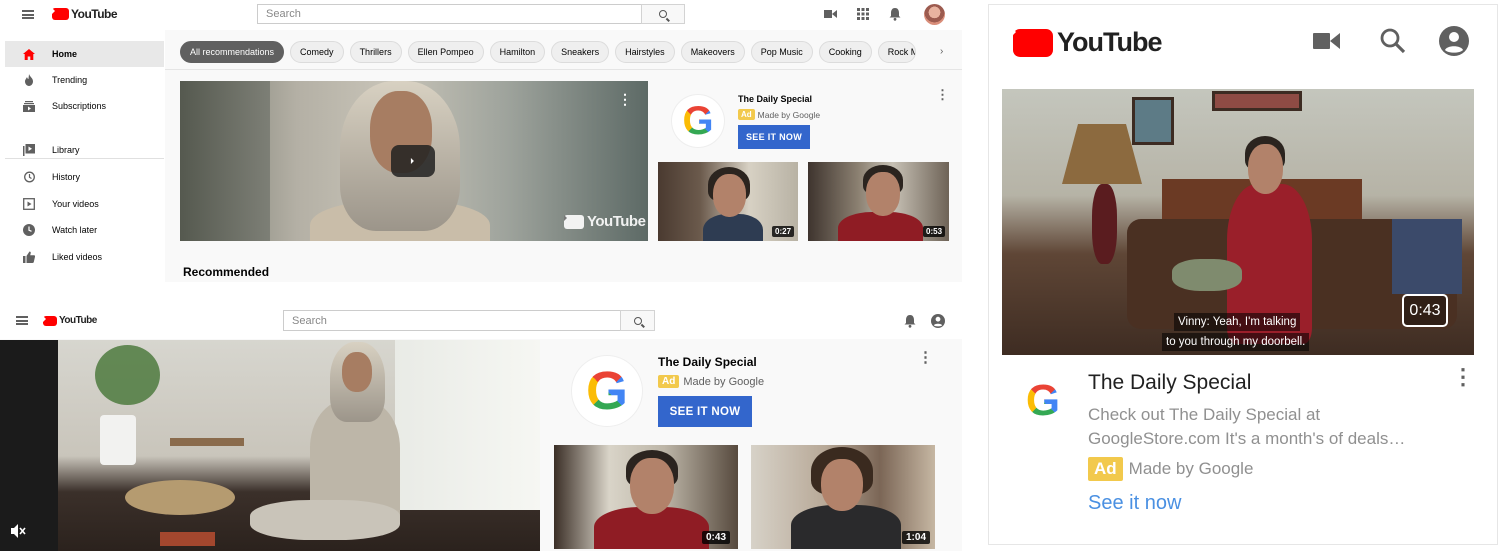  Describe the element at coordinates (70, 80) in the screenshot. I see `sidebar-item-label: Trending` at that location.